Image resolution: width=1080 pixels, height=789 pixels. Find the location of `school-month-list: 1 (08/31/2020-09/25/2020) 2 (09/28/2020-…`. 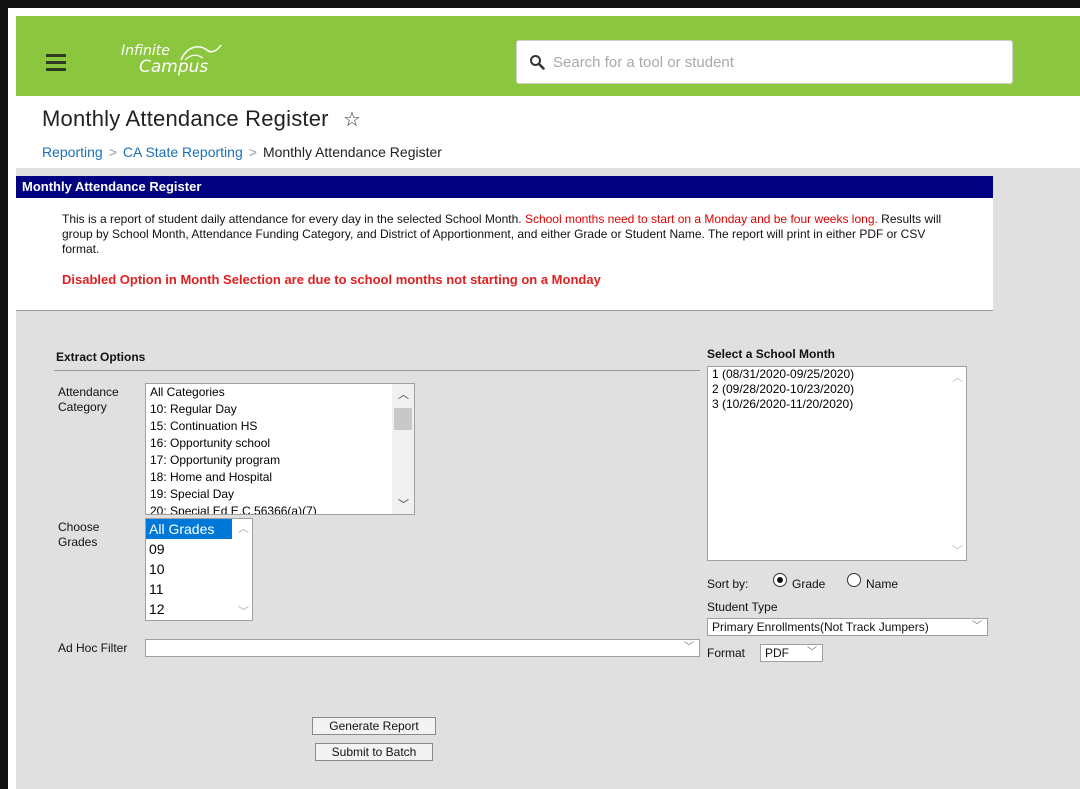

school-month-list: 1 (08/31/2020-09/25/2020) 2 (09/28/2020-… is located at coordinates (837, 463).